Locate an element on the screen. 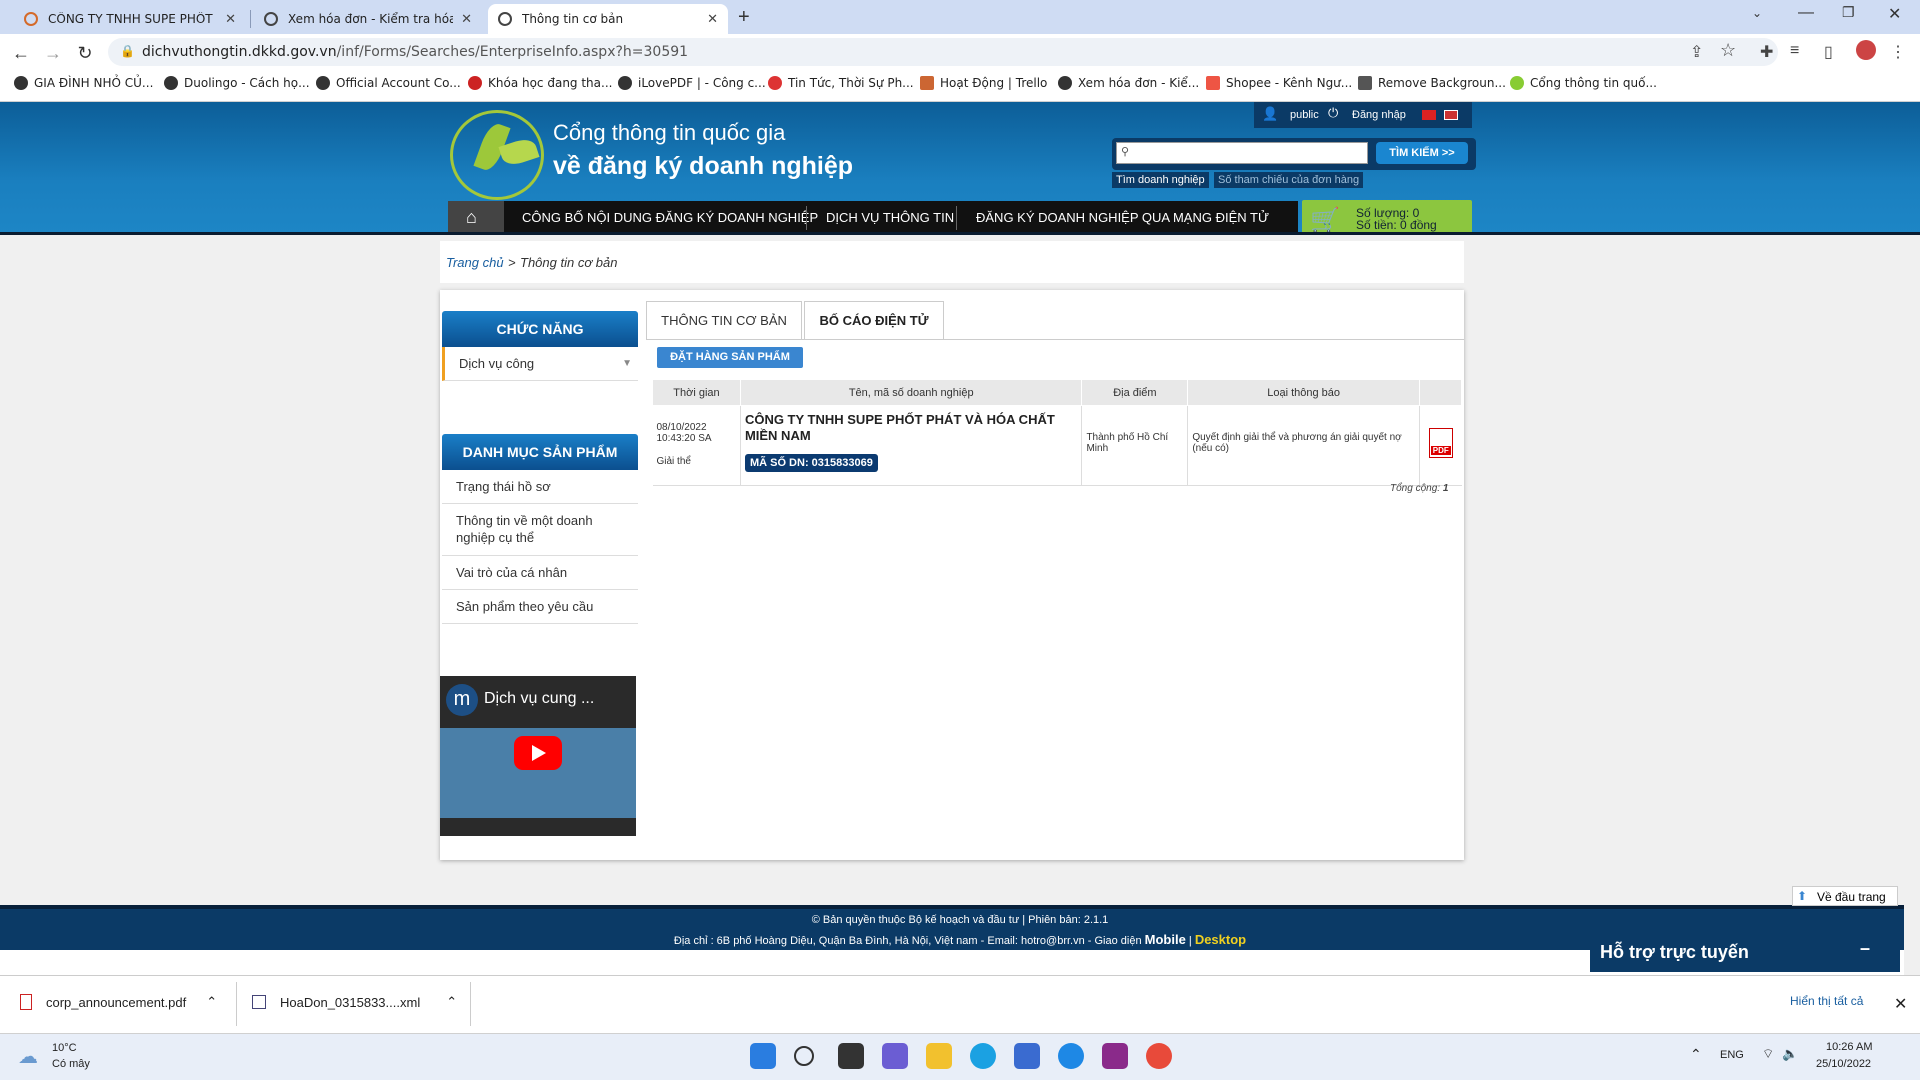 The height and width of the screenshot is (1080, 1920). nav-item-info-services: DỊCH VỤ THÔNG TIN is located at coordinates (890, 218).